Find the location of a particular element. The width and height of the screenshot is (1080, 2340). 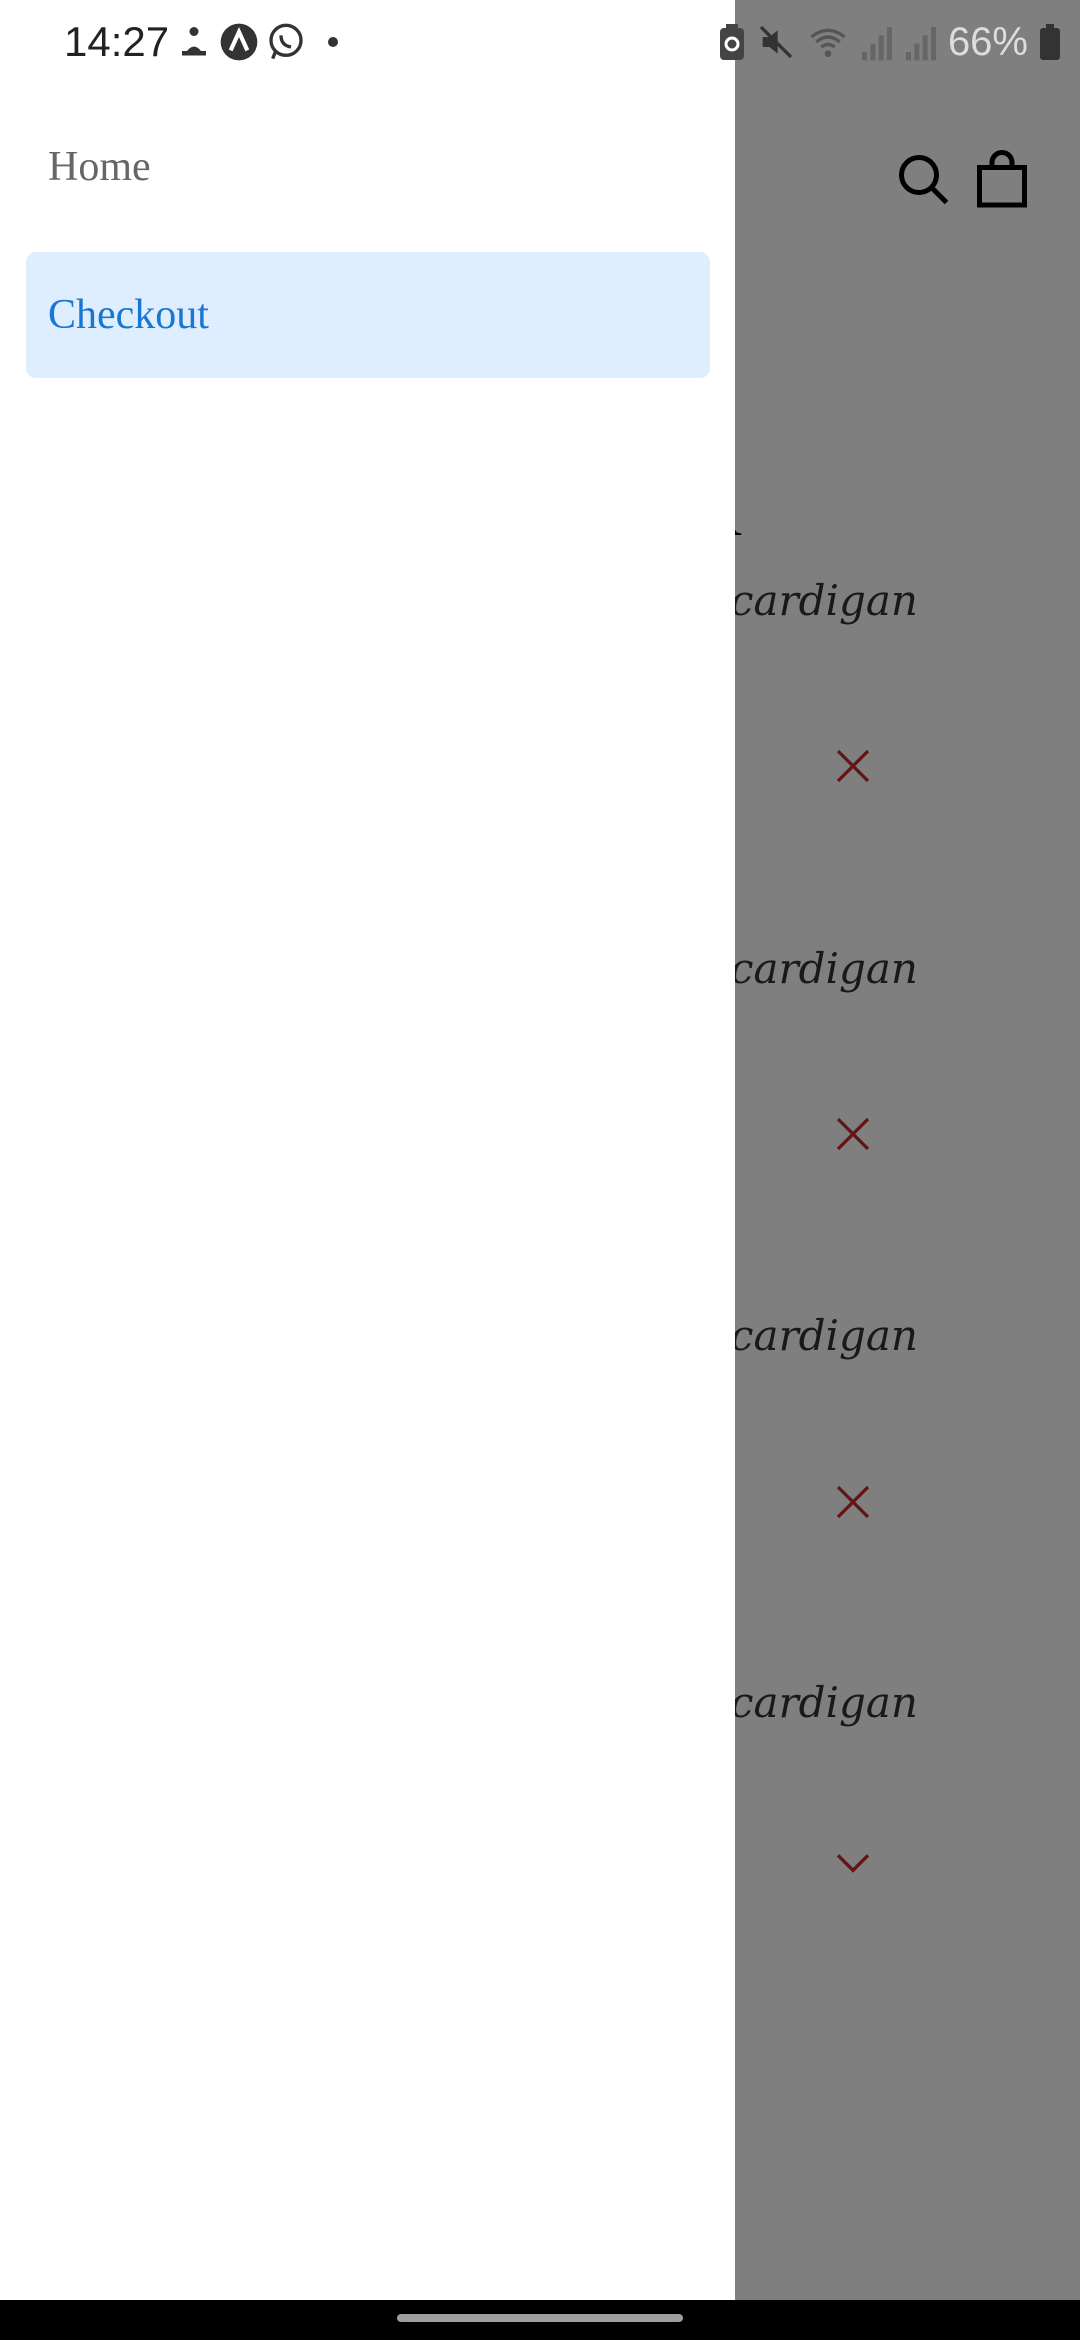

status-time: 14:27 is located at coordinates (117, 41).